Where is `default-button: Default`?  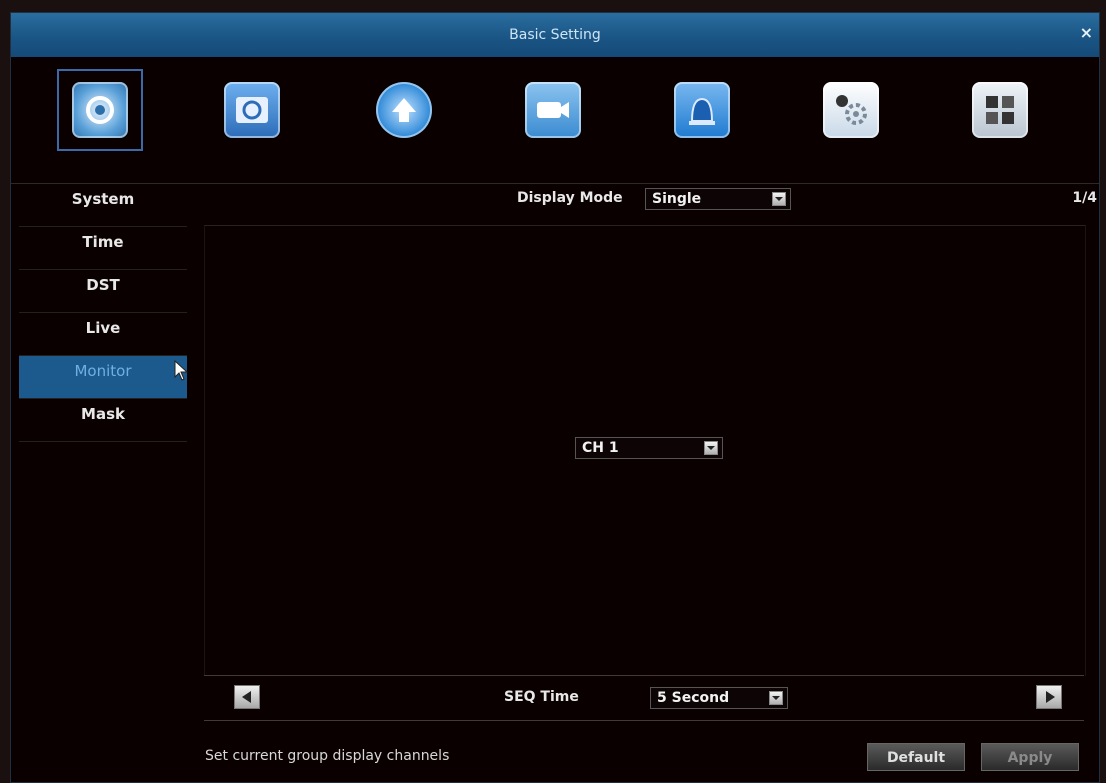 default-button: Default is located at coordinates (916, 757).